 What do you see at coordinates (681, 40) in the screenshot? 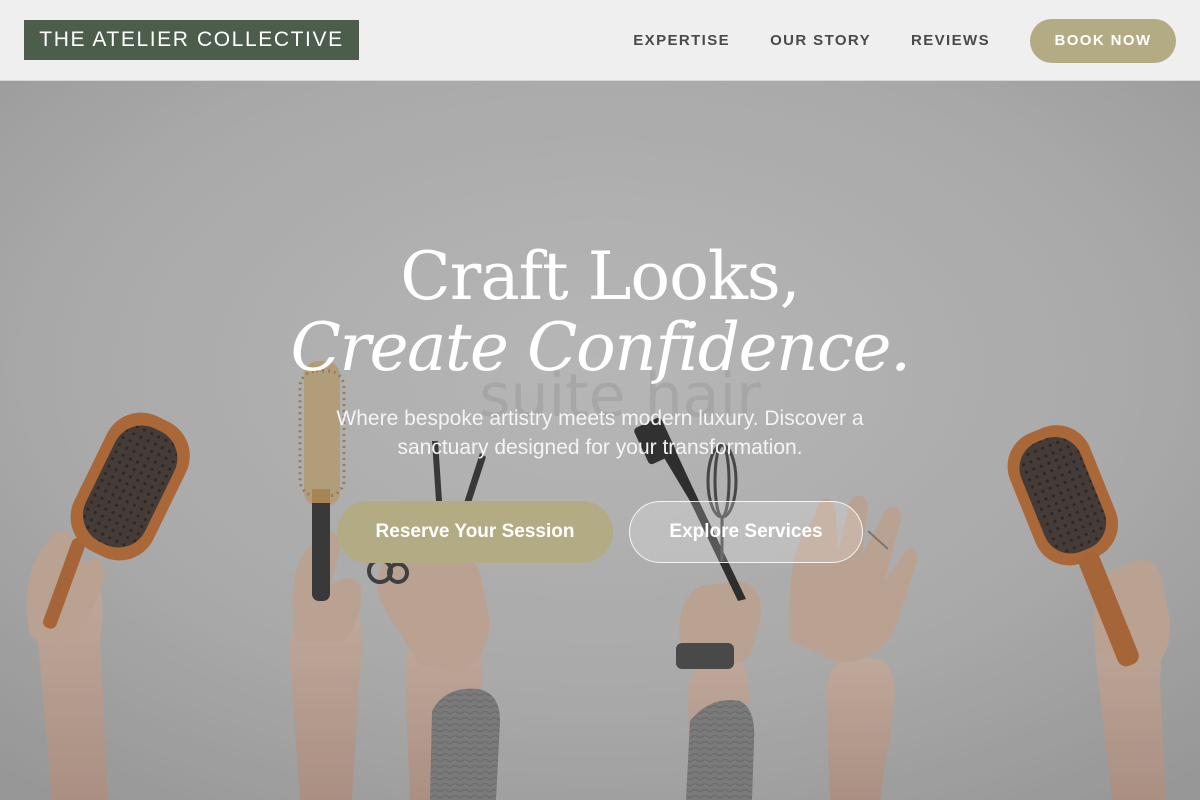
I see `nav-link-expertise: EXPERTISE` at bounding box center [681, 40].